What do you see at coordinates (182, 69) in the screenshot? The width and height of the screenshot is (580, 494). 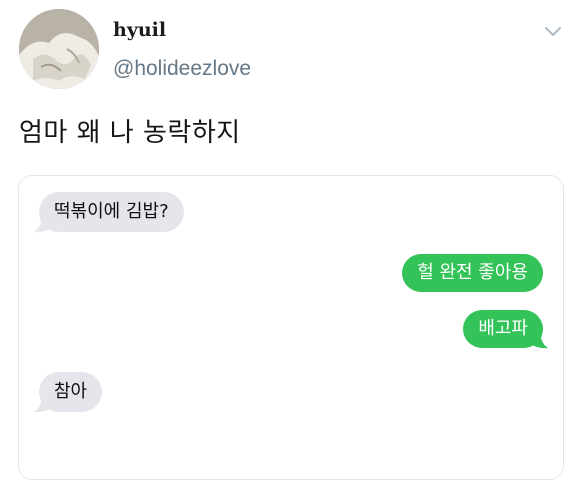 I see `user-handle: @holideezlove` at bounding box center [182, 69].